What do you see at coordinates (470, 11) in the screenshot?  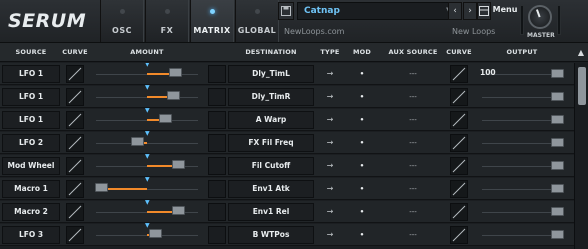 I see `next-preset-button: ›` at bounding box center [470, 11].